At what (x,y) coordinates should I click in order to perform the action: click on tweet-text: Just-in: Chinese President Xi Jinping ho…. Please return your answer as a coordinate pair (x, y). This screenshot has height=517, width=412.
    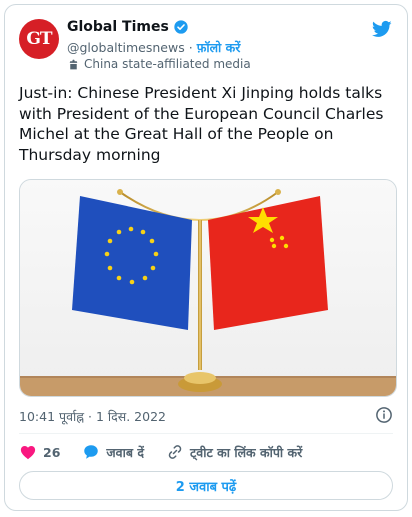
    Looking at the image, I should click on (201, 124).